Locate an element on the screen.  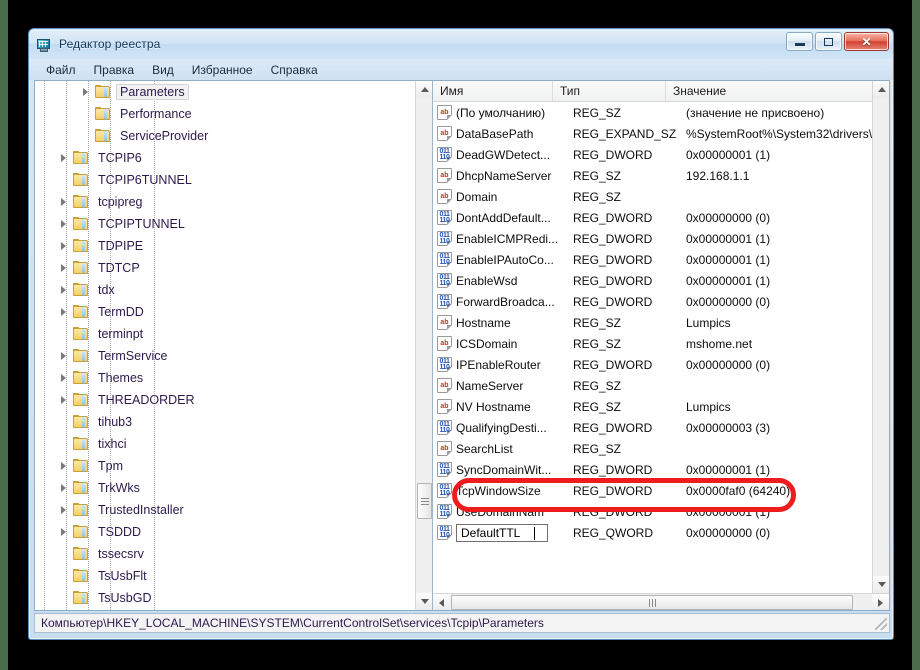
cell-value: 0x00000001 (1) is located at coordinates (728, 238).